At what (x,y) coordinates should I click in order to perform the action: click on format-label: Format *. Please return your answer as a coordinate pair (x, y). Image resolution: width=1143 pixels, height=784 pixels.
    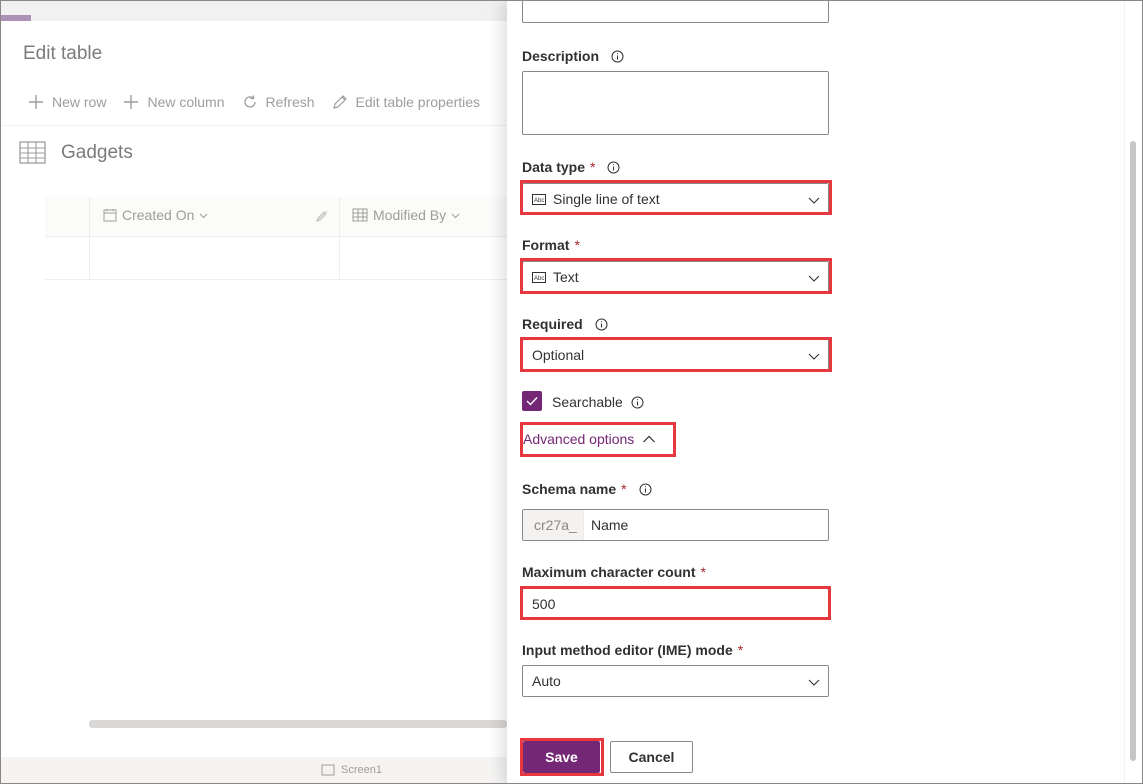
    Looking at the image, I should click on (551, 245).